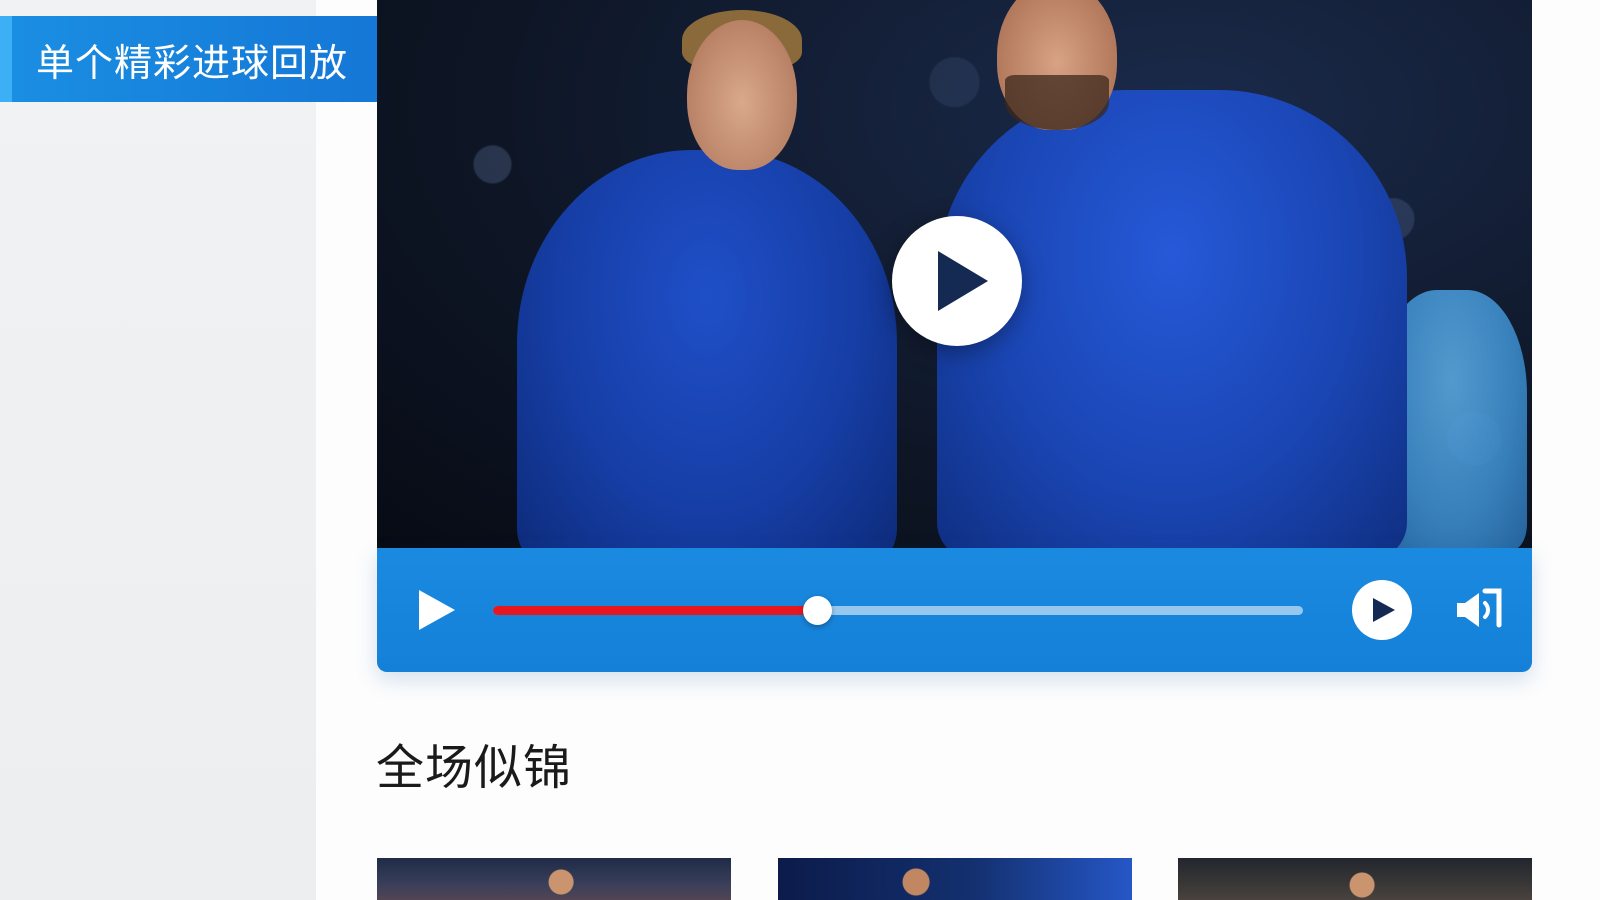 The width and height of the screenshot is (1600, 900). I want to click on volume-icon, so click(1479, 608).